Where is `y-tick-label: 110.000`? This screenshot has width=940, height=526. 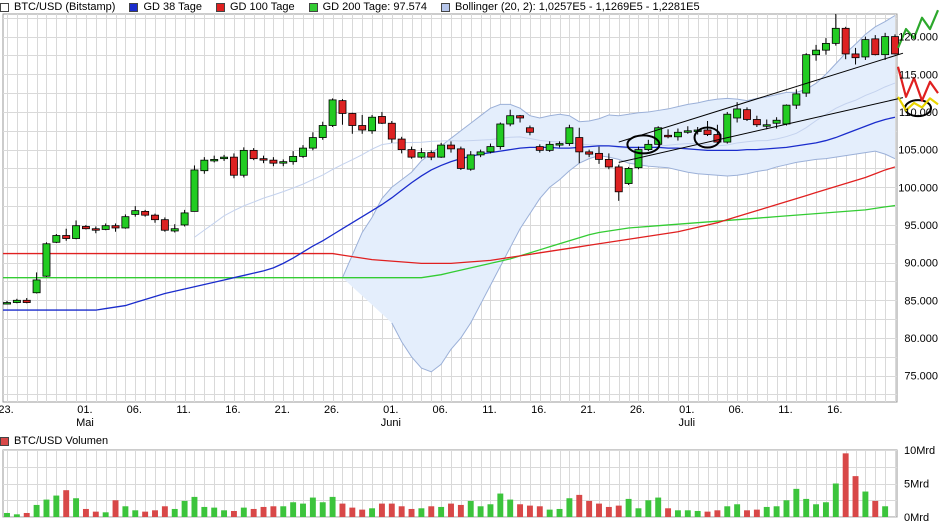 y-tick-label: 110.000 is located at coordinates (918, 113).